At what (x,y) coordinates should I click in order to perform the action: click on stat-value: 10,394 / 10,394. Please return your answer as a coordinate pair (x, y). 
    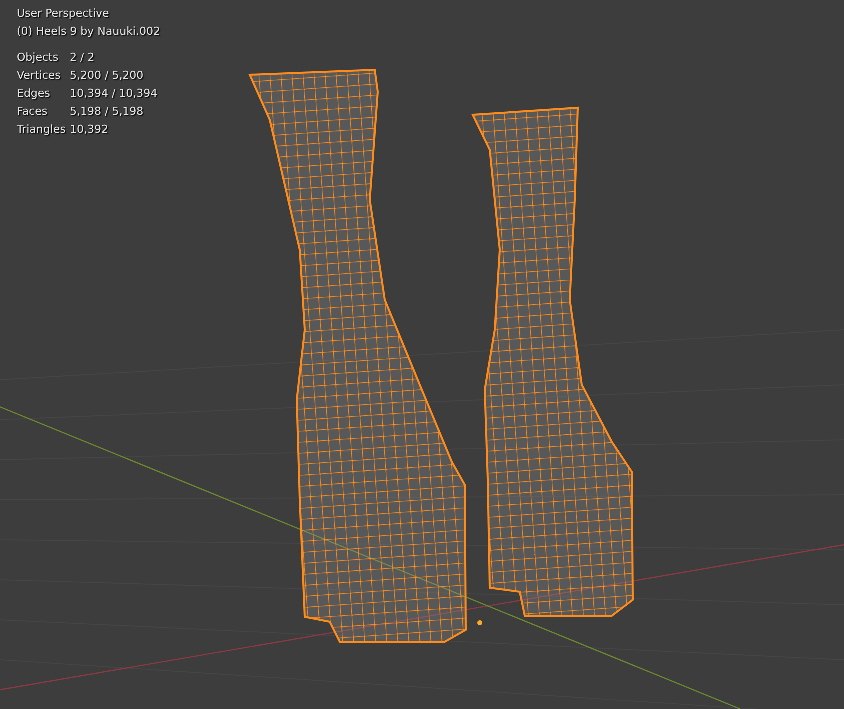
    Looking at the image, I should click on (114, 94).